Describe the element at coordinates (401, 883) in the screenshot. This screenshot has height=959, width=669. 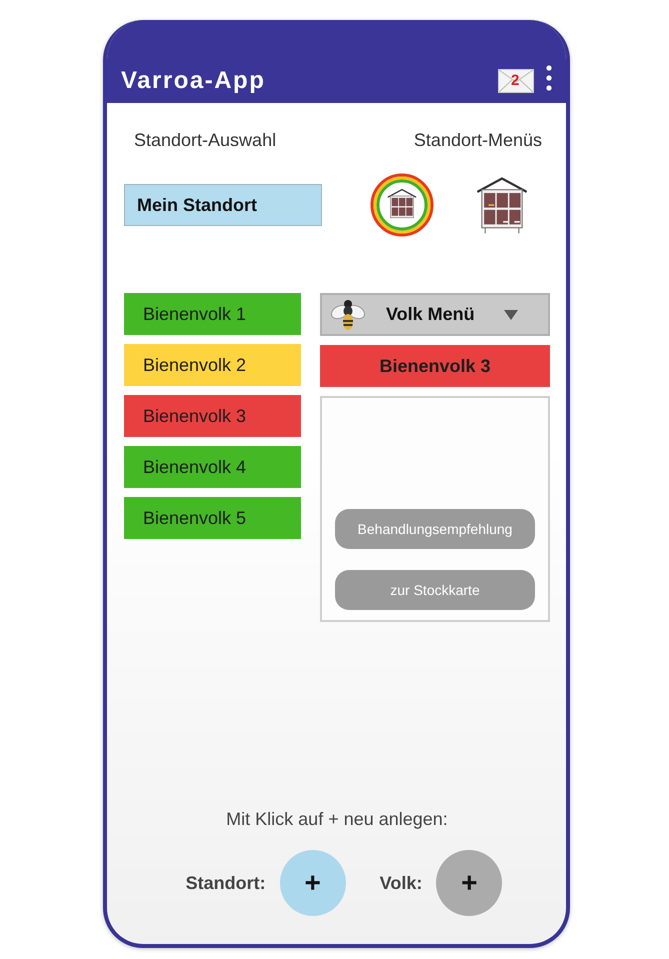
I see `add-label: Volk:` at that location.